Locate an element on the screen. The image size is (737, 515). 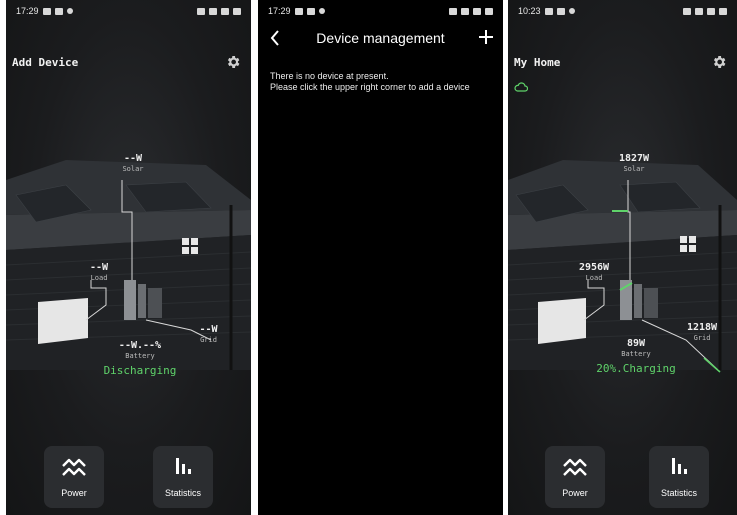
grid-reading: 1218W Grid is located at coordinates (702, 332).